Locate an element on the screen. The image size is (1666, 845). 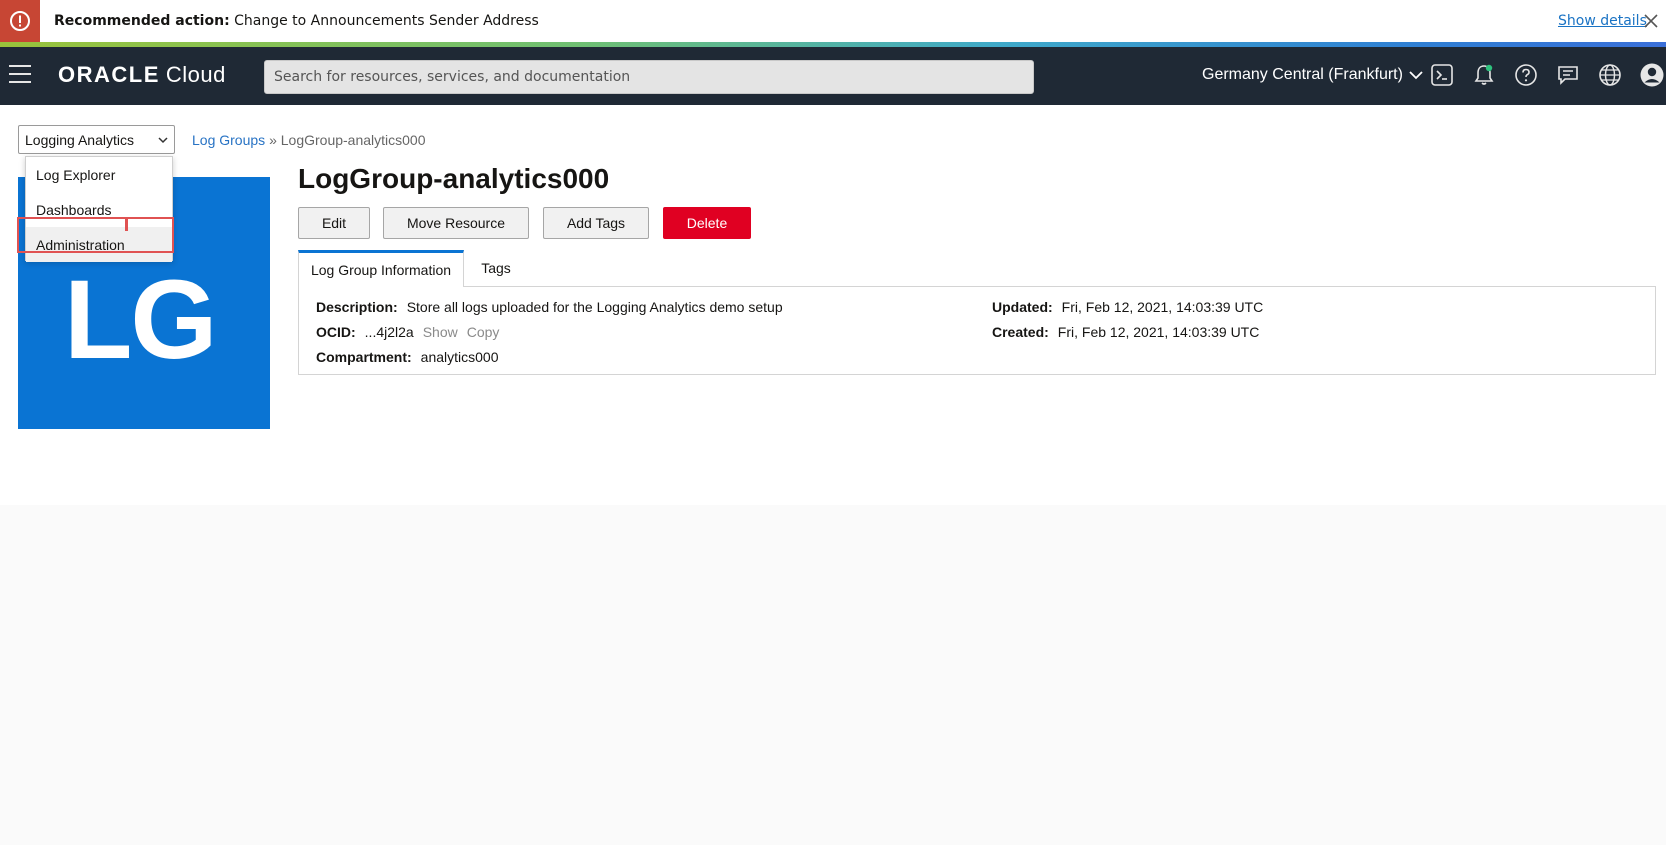
compartment-row: Compartment: analytics000 is located at coordinates (407, 357).